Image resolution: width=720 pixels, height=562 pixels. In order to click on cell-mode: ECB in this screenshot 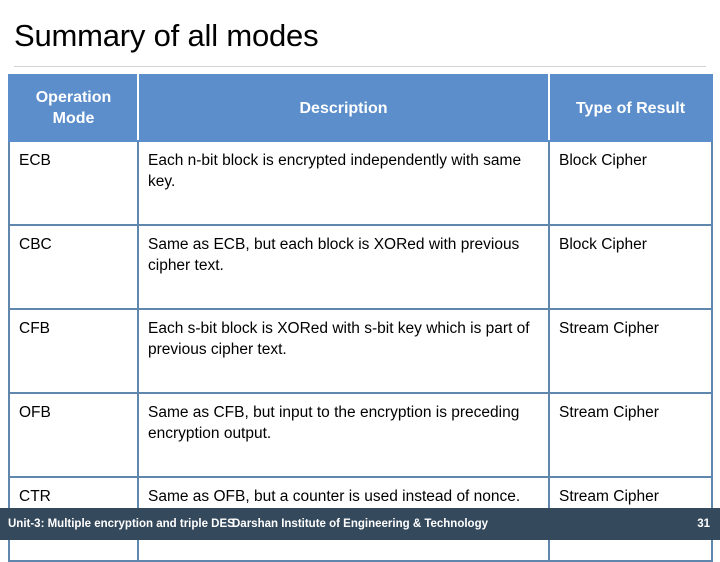, I will do `click(73, 183)`.